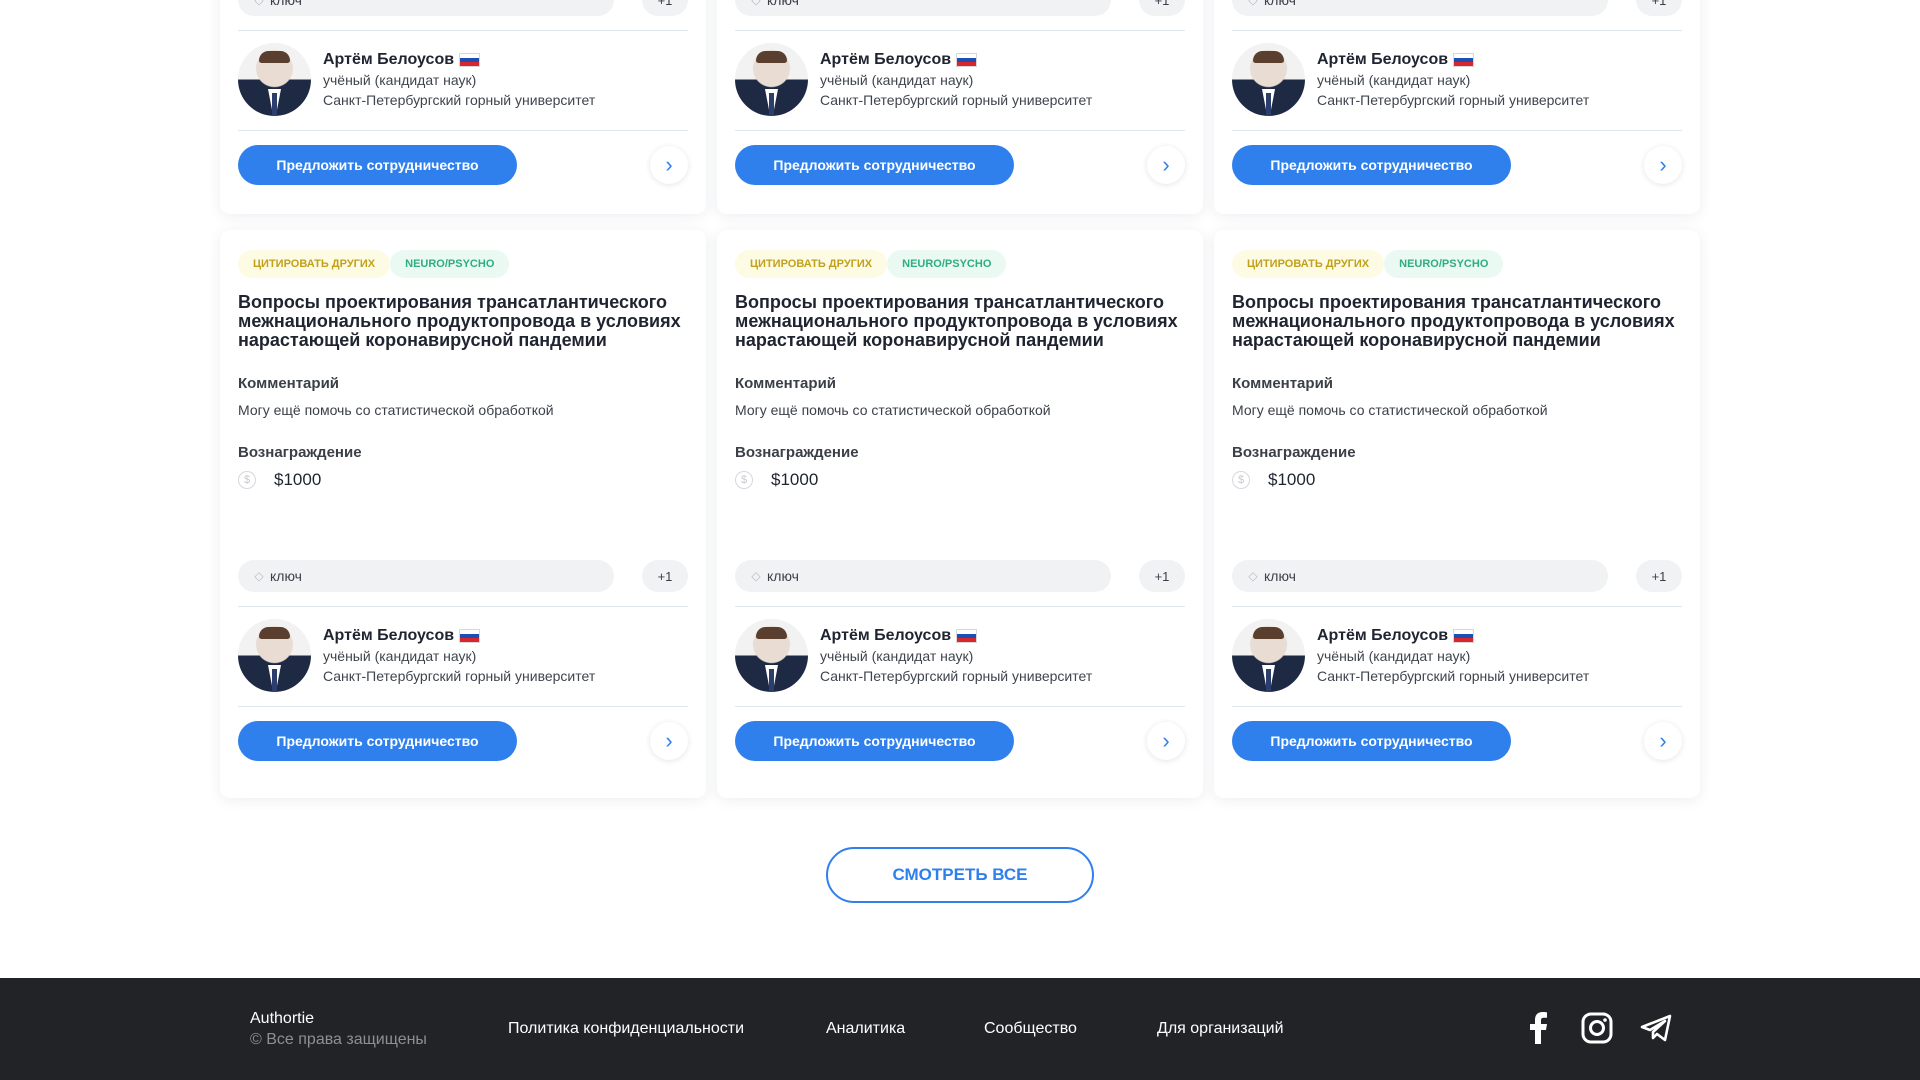 The height and width of the screenshot is (1080, 1920). I want to click on footer-brand: Authortie, so click(282, 1019).